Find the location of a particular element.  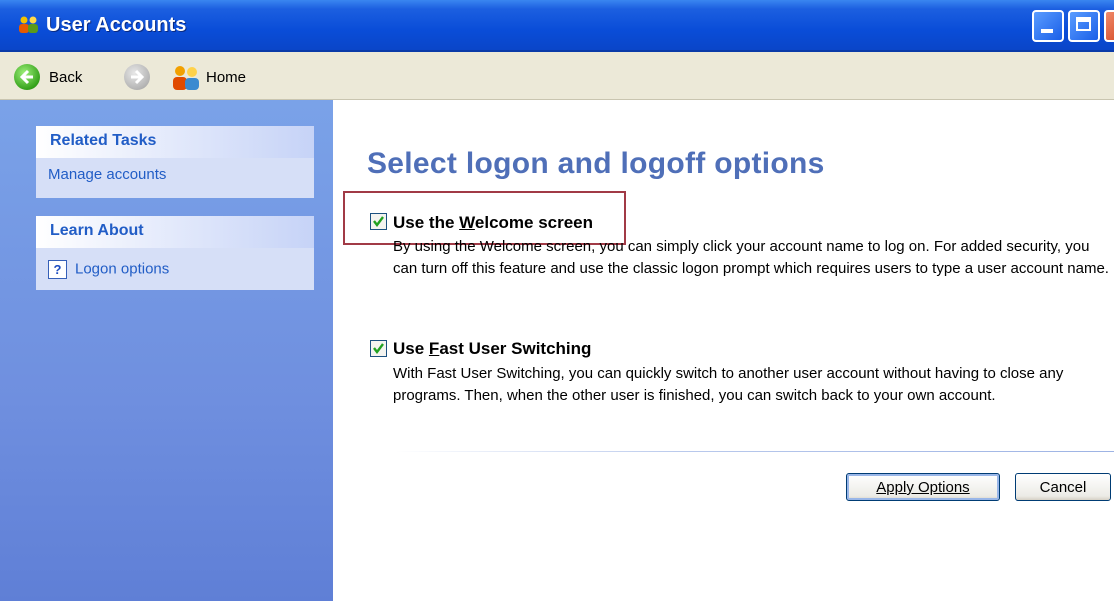

fast-user-switching-checkbox is located at coordinates (378, 348).